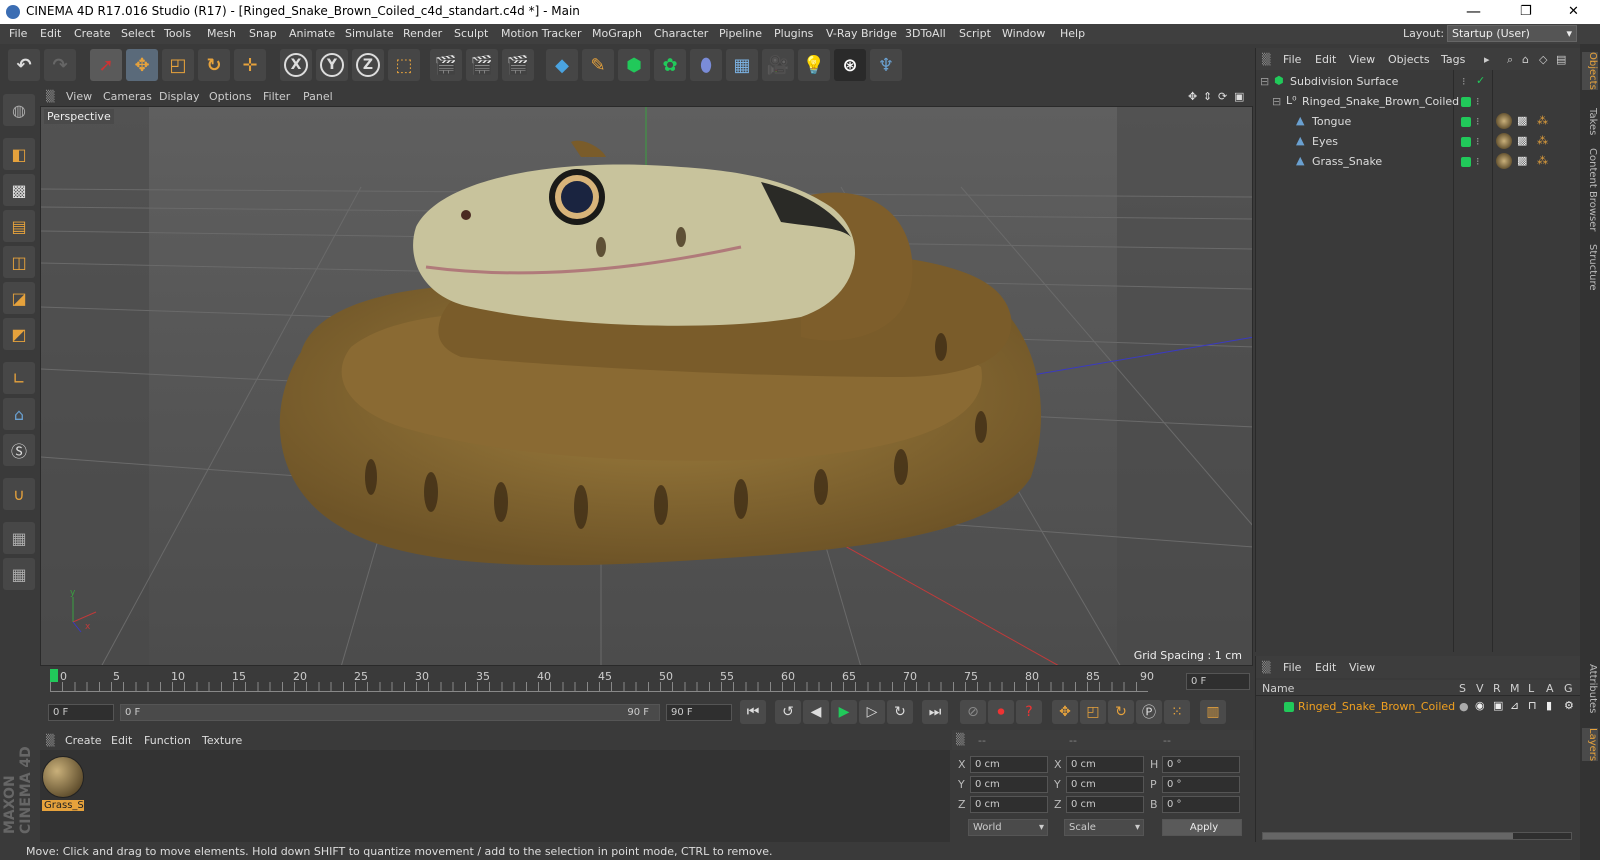  What do you see at coordinates (788, 712) in the screenshot?
I see `prev-key-button: ↺` at bounding box center [788, 712].